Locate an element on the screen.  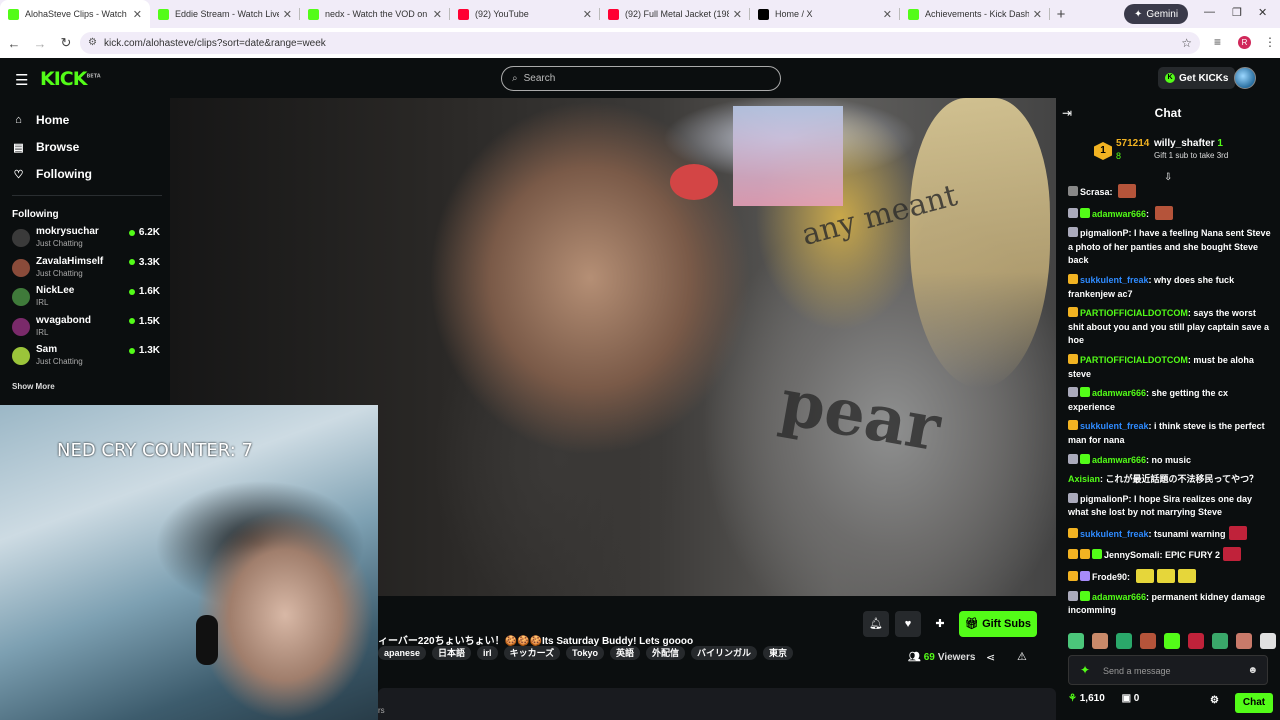
stream-tag: apanese is located at coordinates (402, 653).